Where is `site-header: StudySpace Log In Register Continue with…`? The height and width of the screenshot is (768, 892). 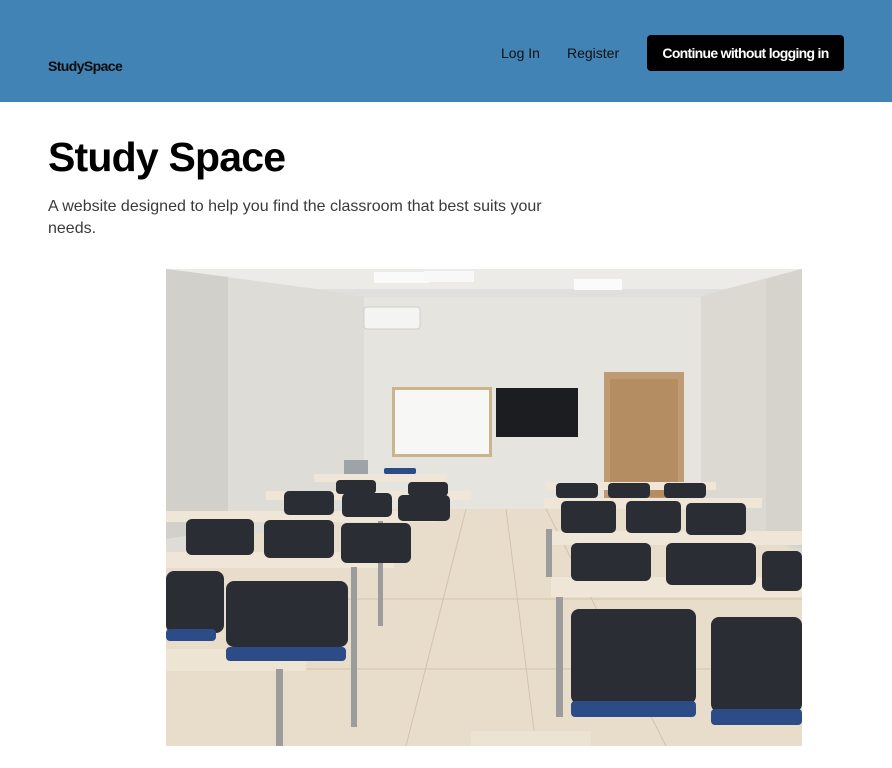 site-header: StudySpace Log In Register Continue with… is located at coordinates (446, 51).